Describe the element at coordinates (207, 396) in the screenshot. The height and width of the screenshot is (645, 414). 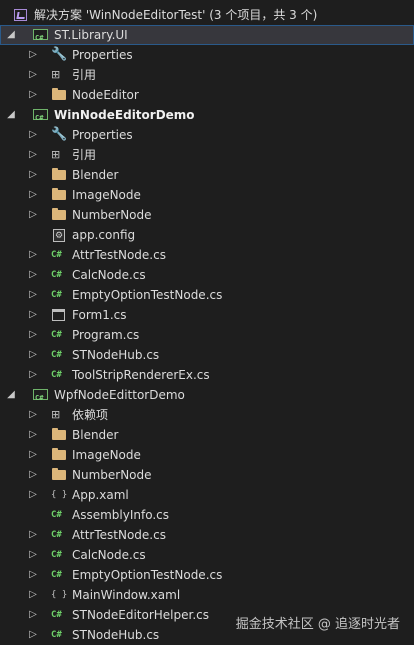
I see `project-node-wpfnodeedittordemo: ◢ WpfNodeEdittorDemo` at that location.